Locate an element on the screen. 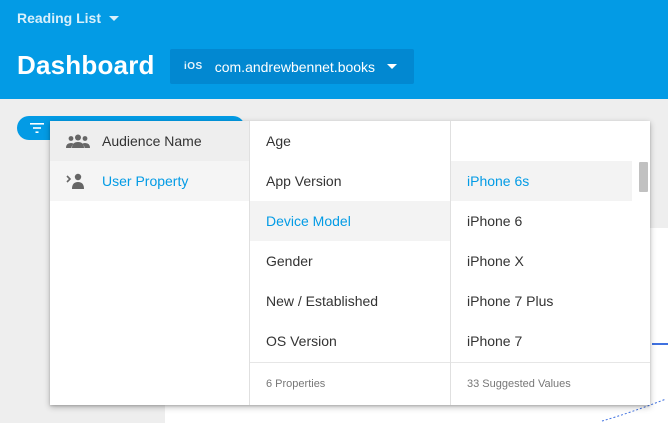 This screenshot has width=668, height=423. project-name: Reading List is located at coordinates (59, 18).